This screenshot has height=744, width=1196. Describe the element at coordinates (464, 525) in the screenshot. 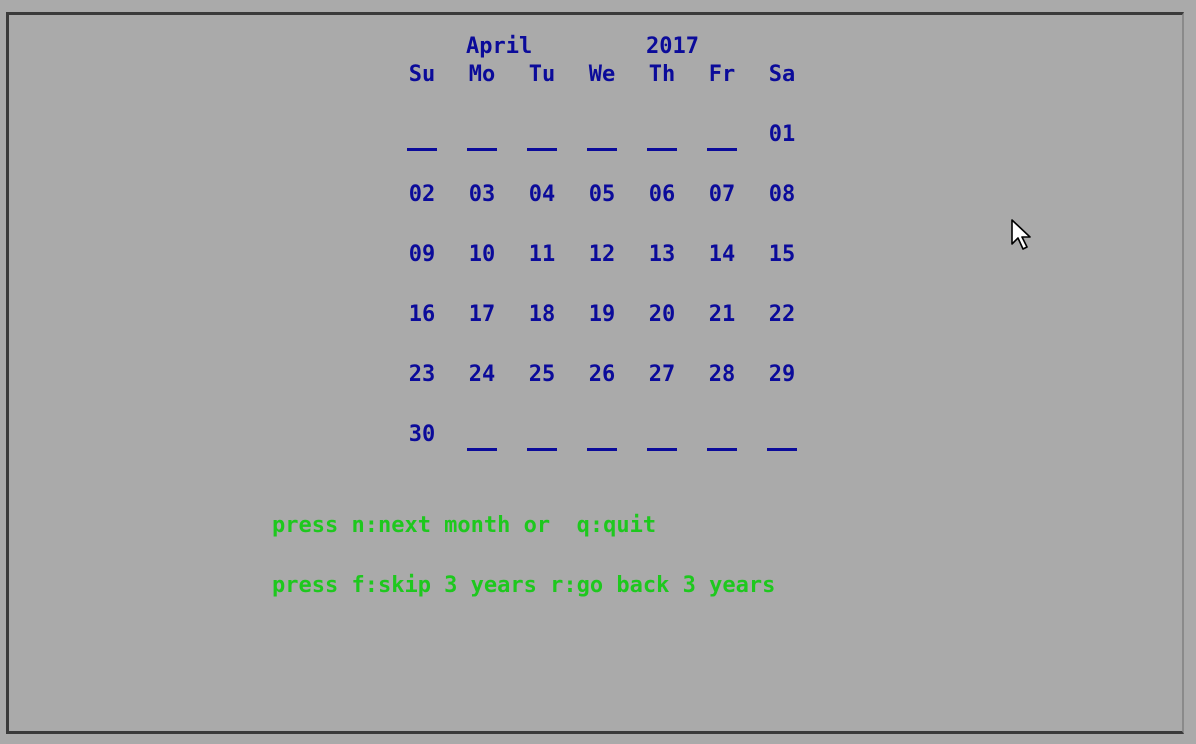

I see `instruction-line-1: press n:next month or q:quit` at that location.